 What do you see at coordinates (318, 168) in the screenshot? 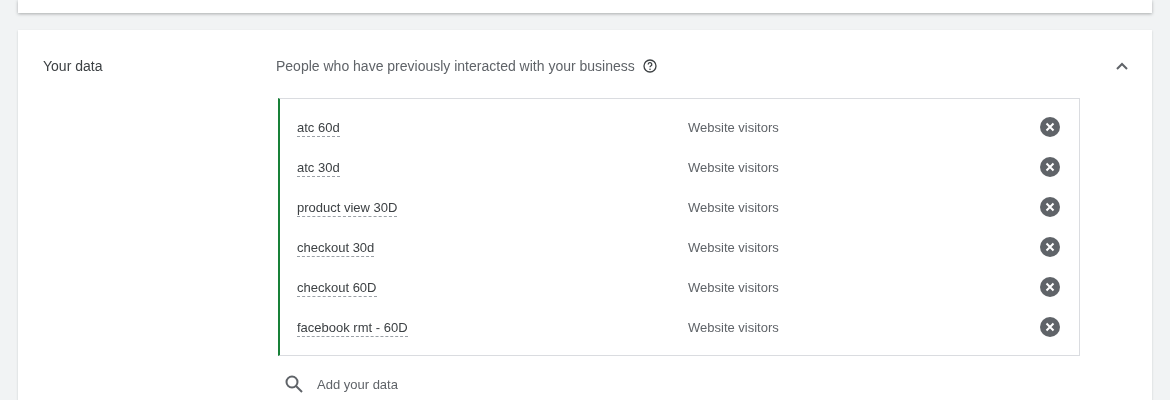
I see `segment-name: atc 30d` at bounding box center [318, 168].